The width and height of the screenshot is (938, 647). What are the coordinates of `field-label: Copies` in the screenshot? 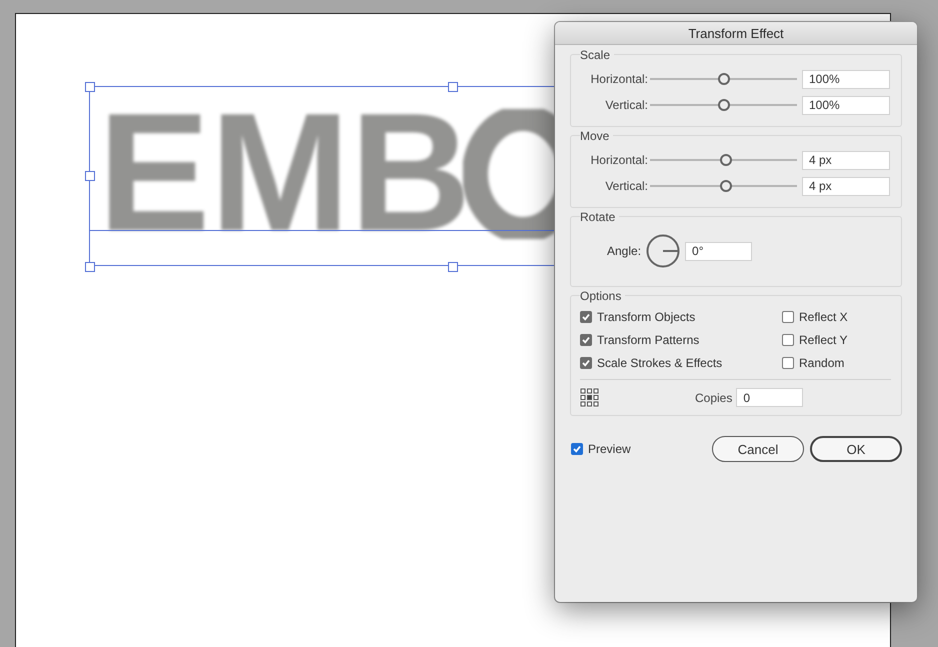 It's located at (713, 397).